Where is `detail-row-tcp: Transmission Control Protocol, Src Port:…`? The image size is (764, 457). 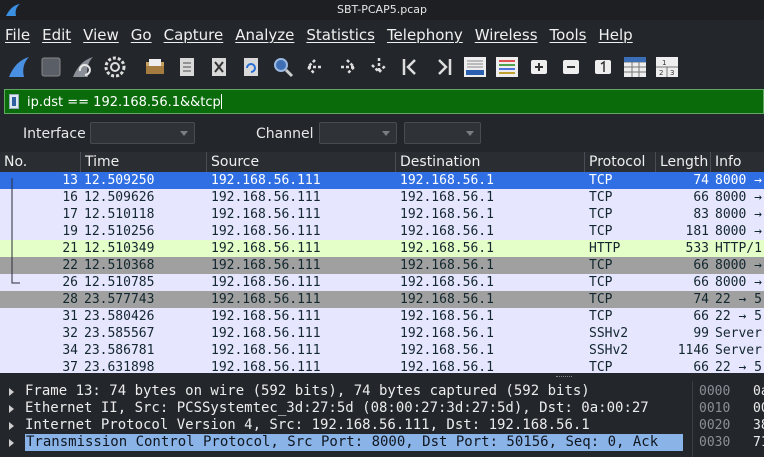
detail-row-tcp: Transmission Control Protocol, Src Port:… is located at coordinates (345, 442).